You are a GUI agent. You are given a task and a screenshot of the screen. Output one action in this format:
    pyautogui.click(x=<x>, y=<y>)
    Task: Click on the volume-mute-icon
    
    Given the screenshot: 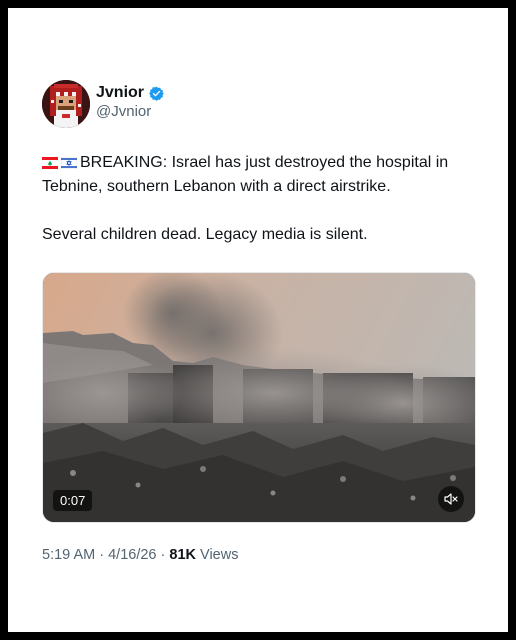 What is the action you would take?
    pyautogui.click(x=451, y=499)
    